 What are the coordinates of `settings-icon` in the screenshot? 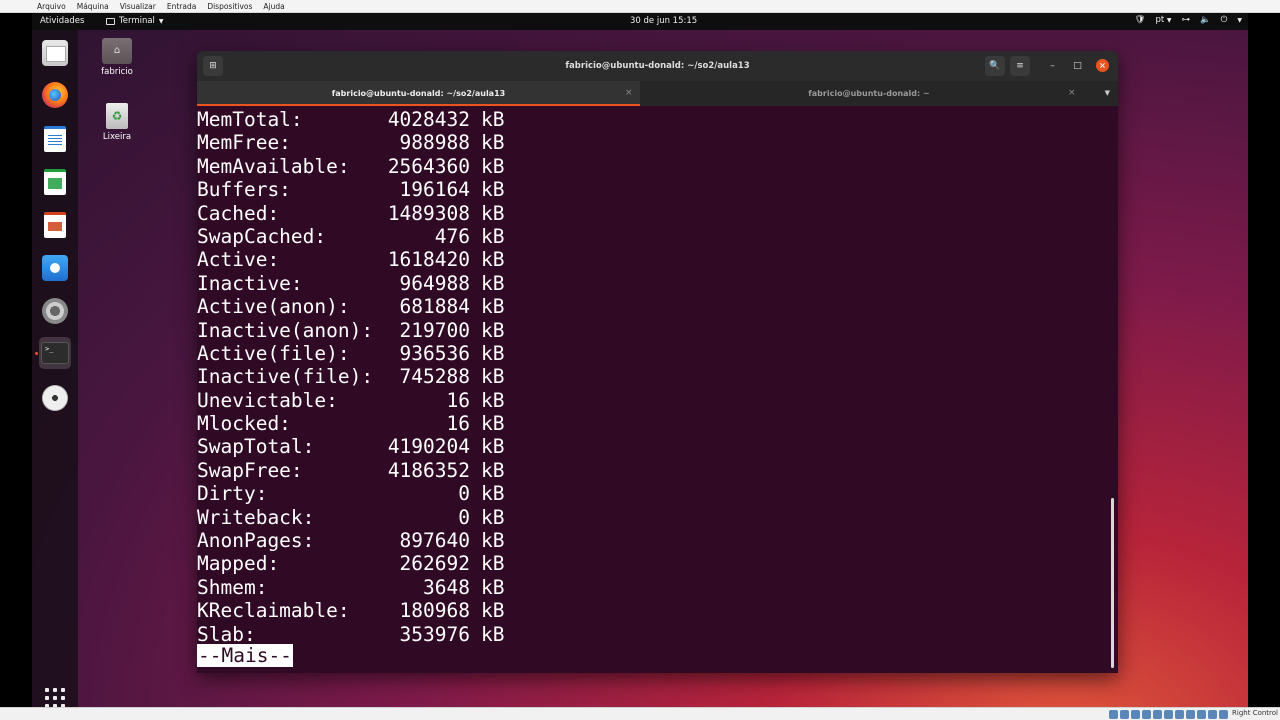 It's located at (55, 311).